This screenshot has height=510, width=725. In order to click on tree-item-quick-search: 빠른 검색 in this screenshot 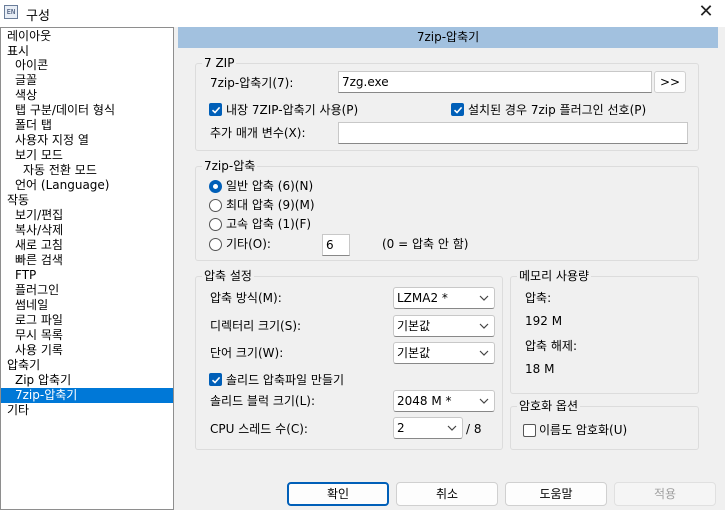, I will do `click(39, 260)`.